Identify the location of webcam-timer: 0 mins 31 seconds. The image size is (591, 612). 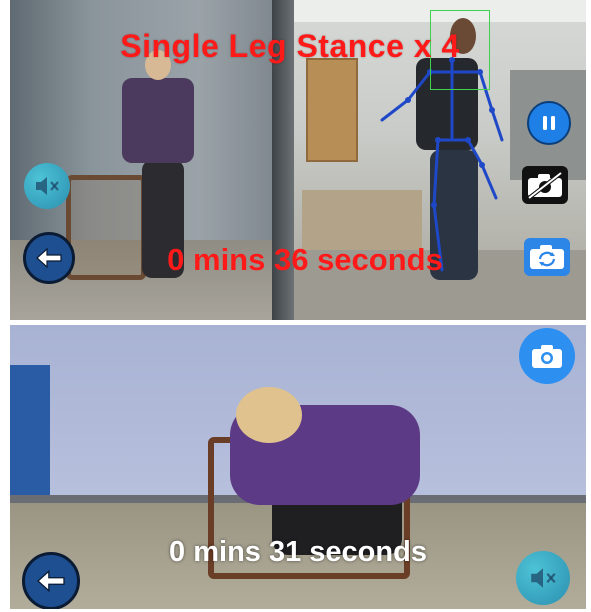
(298, 552).